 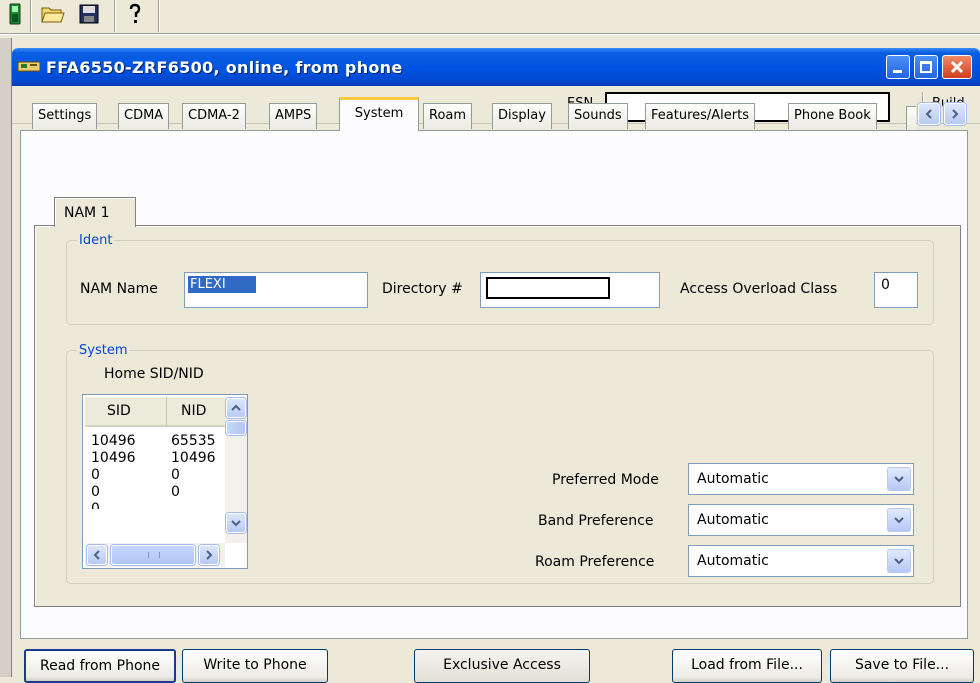 I want to click on scroll-up-button, so click(x=236, y=408).